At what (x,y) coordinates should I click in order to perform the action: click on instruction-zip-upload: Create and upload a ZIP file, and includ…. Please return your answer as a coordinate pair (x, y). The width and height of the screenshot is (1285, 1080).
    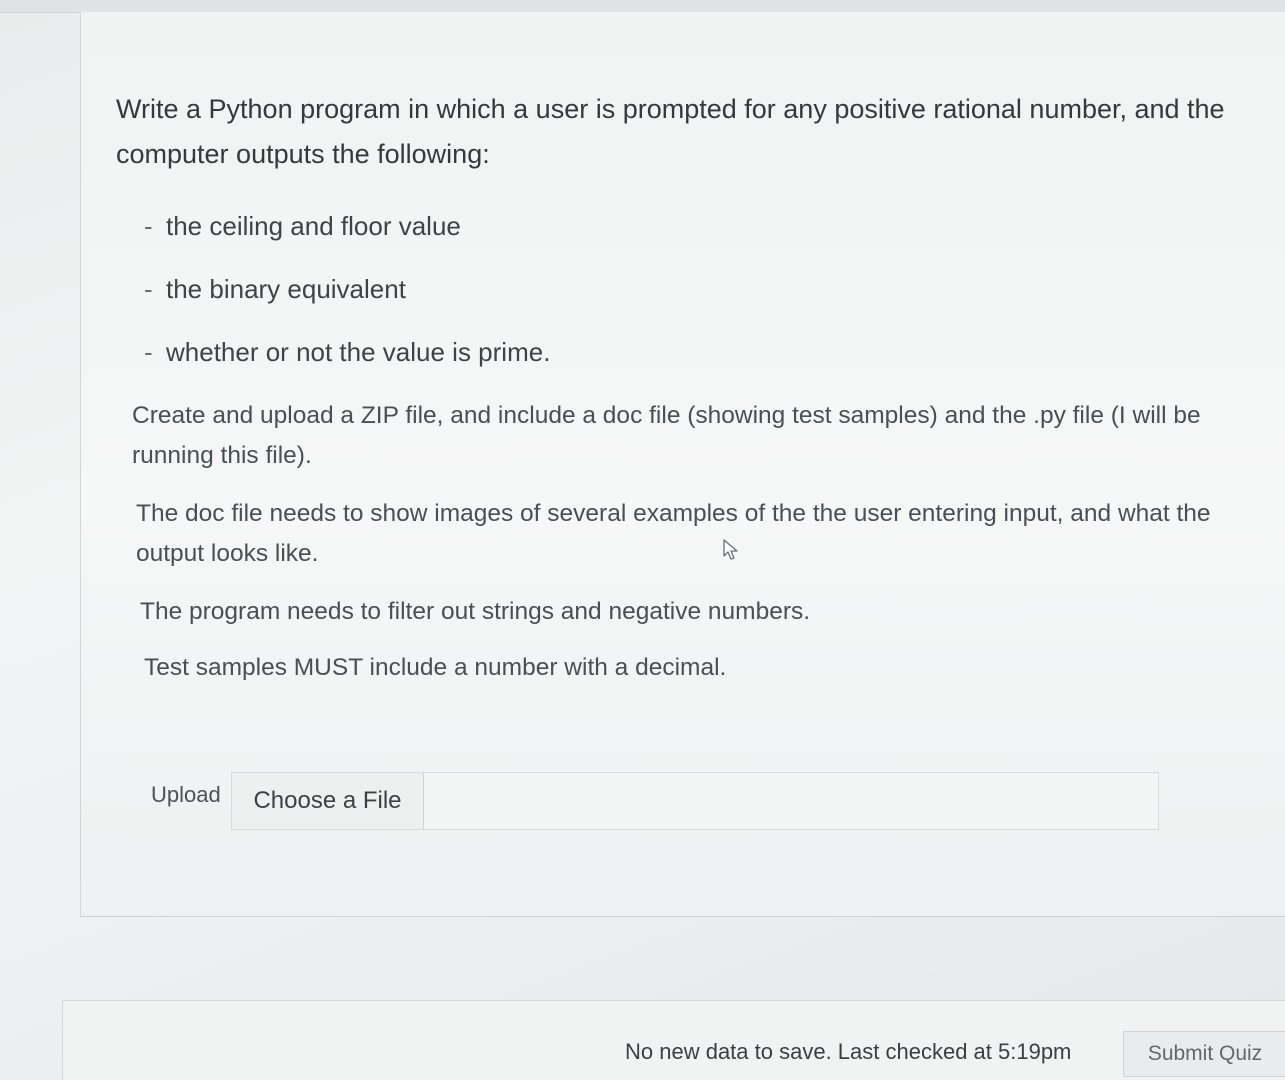
    Looking at the image, I should click on (666, 435).